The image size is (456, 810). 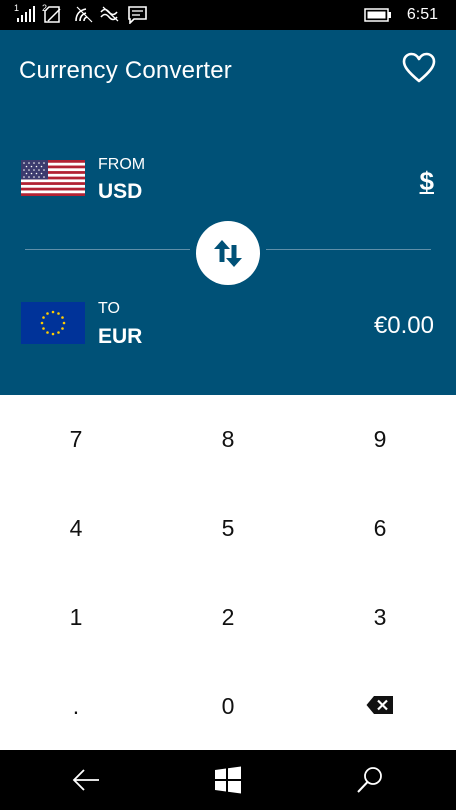 I want to click on clock: 6:51, so click(x=422, y=14).